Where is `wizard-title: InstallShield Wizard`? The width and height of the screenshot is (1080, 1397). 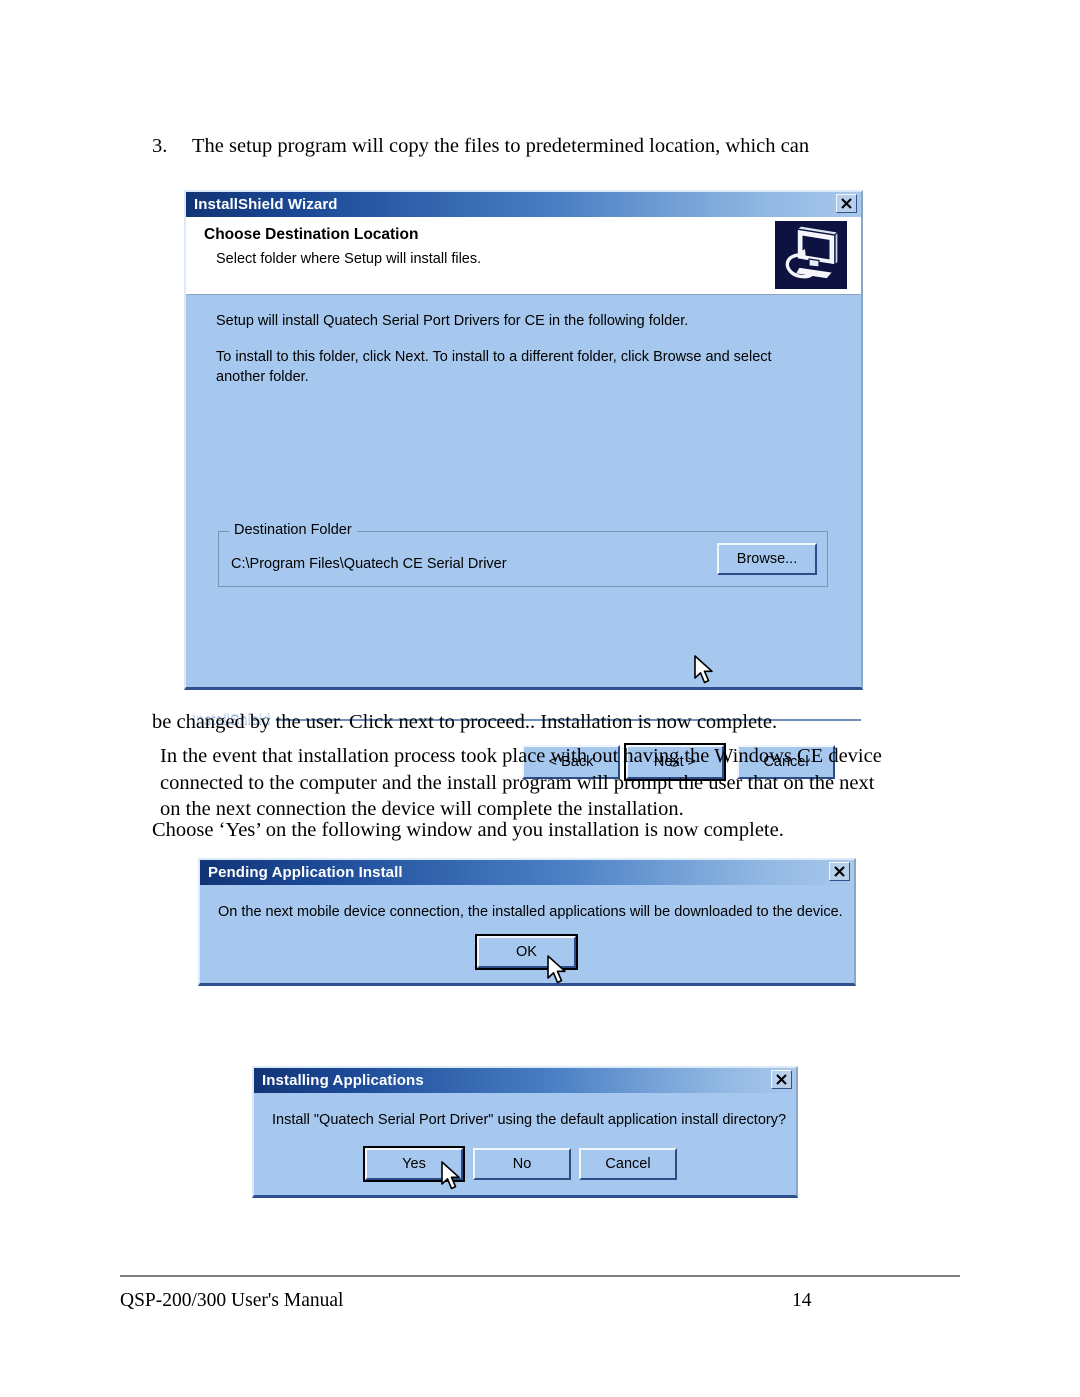 wizard-title: InstallShield Wizard is located at coordinates (266, 204).